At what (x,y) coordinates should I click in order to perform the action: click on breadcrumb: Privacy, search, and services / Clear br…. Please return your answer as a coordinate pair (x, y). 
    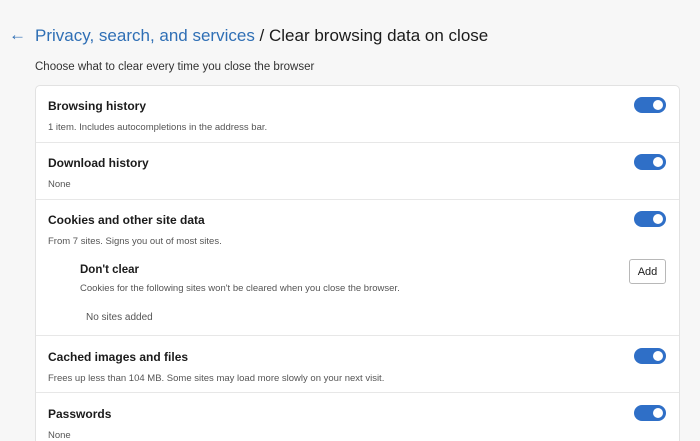
    Looking at the image, I should click on (261, 36).